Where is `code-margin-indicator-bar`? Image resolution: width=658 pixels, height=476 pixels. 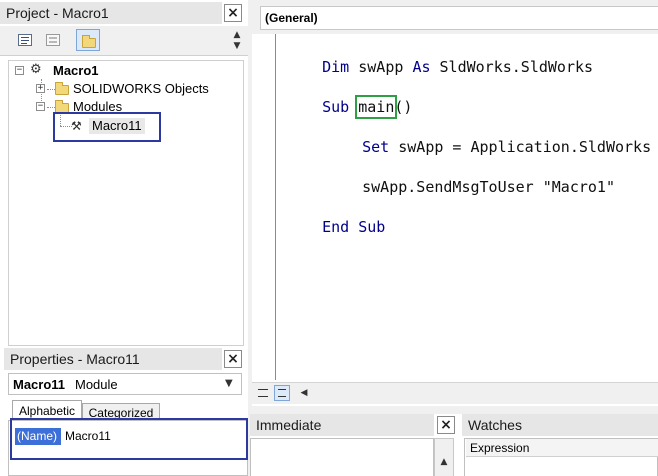 code-margin-indicator-bar is located at coordinates (267, 207).